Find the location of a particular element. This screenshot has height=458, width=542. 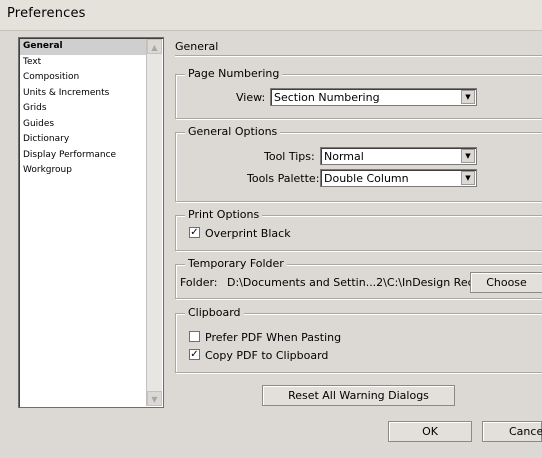

folder-label: Folder: is located at coordinates (199, 282).